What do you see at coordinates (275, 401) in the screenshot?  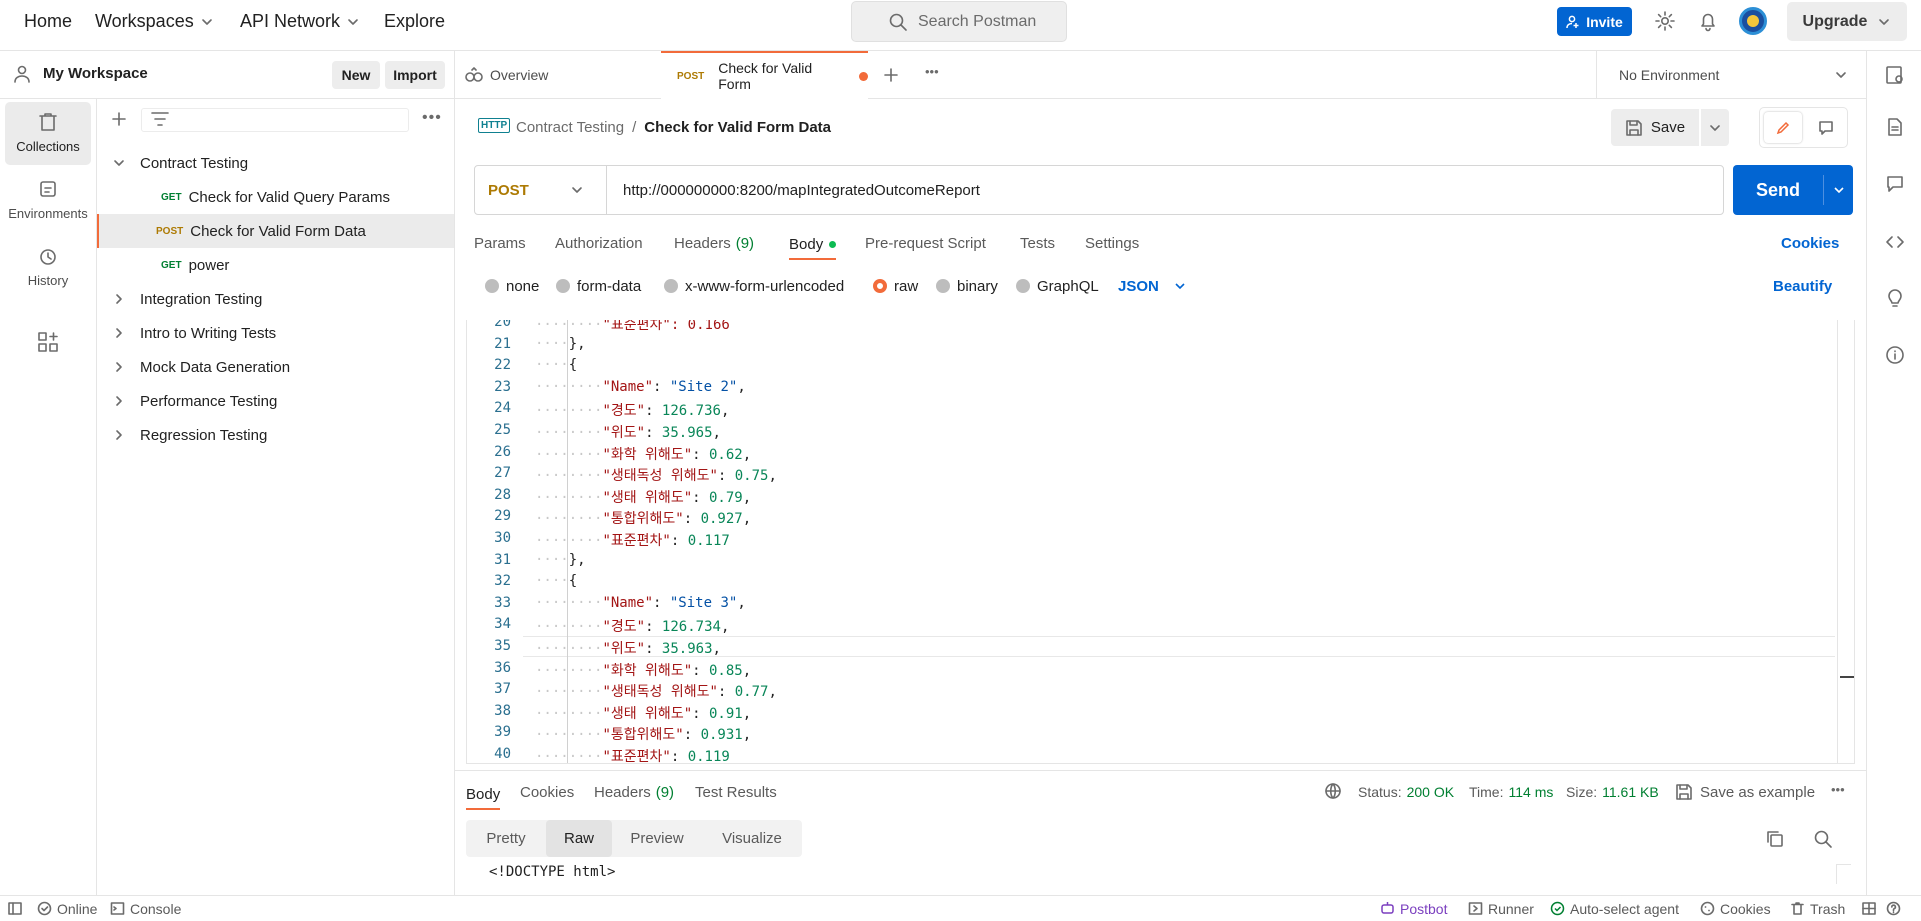 I see `collection-item: Performance Testing` at bounding box center [275, 401].